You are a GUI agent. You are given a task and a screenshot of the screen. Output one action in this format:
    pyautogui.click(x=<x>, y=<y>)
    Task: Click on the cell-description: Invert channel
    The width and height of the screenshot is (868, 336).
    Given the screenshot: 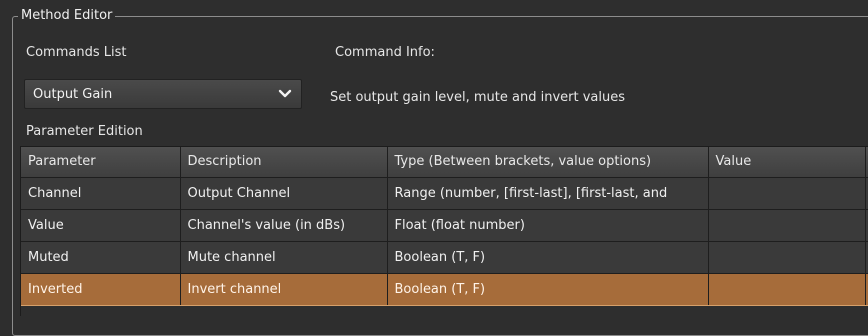 What is the action you would take?
    pyautogui.click(x=284, y=289)
    